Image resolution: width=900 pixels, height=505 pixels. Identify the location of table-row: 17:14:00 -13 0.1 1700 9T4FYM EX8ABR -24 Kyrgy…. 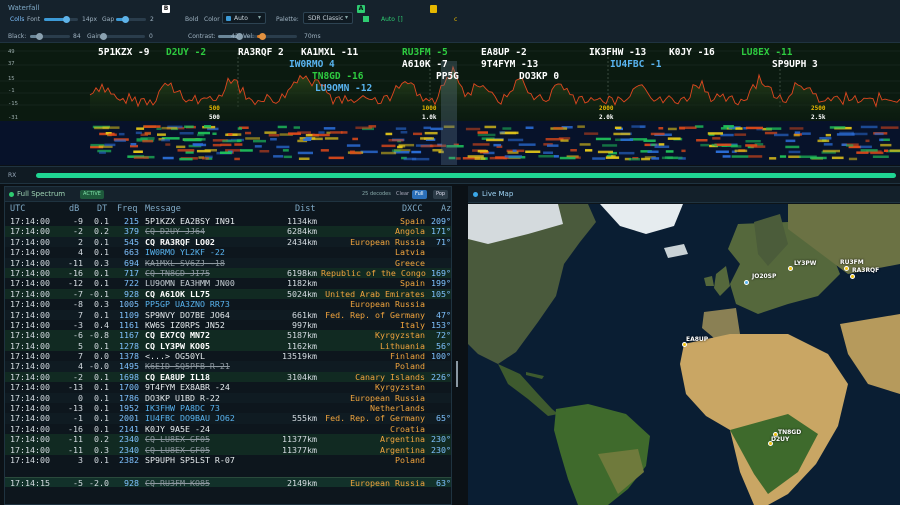
(228, 387).